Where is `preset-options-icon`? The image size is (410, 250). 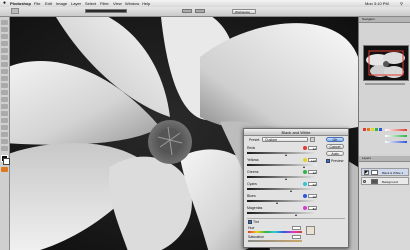 preset-options-icon is located at coordinates (312, 139).